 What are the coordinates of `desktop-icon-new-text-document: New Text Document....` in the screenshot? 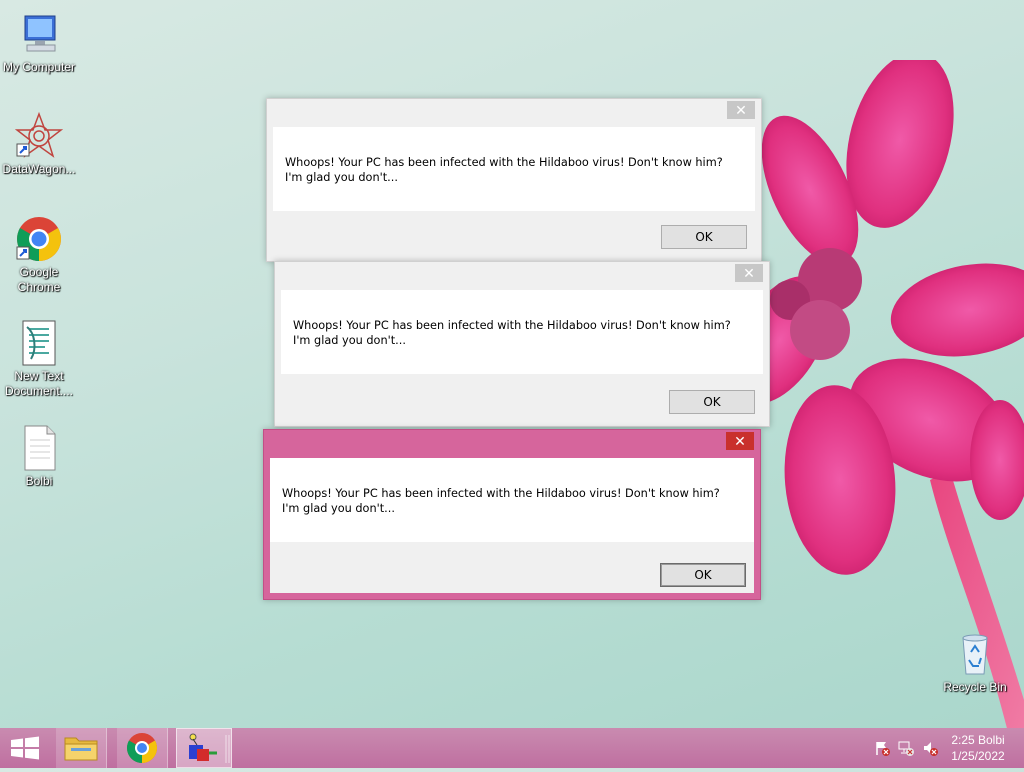 It's located at (39, 359).